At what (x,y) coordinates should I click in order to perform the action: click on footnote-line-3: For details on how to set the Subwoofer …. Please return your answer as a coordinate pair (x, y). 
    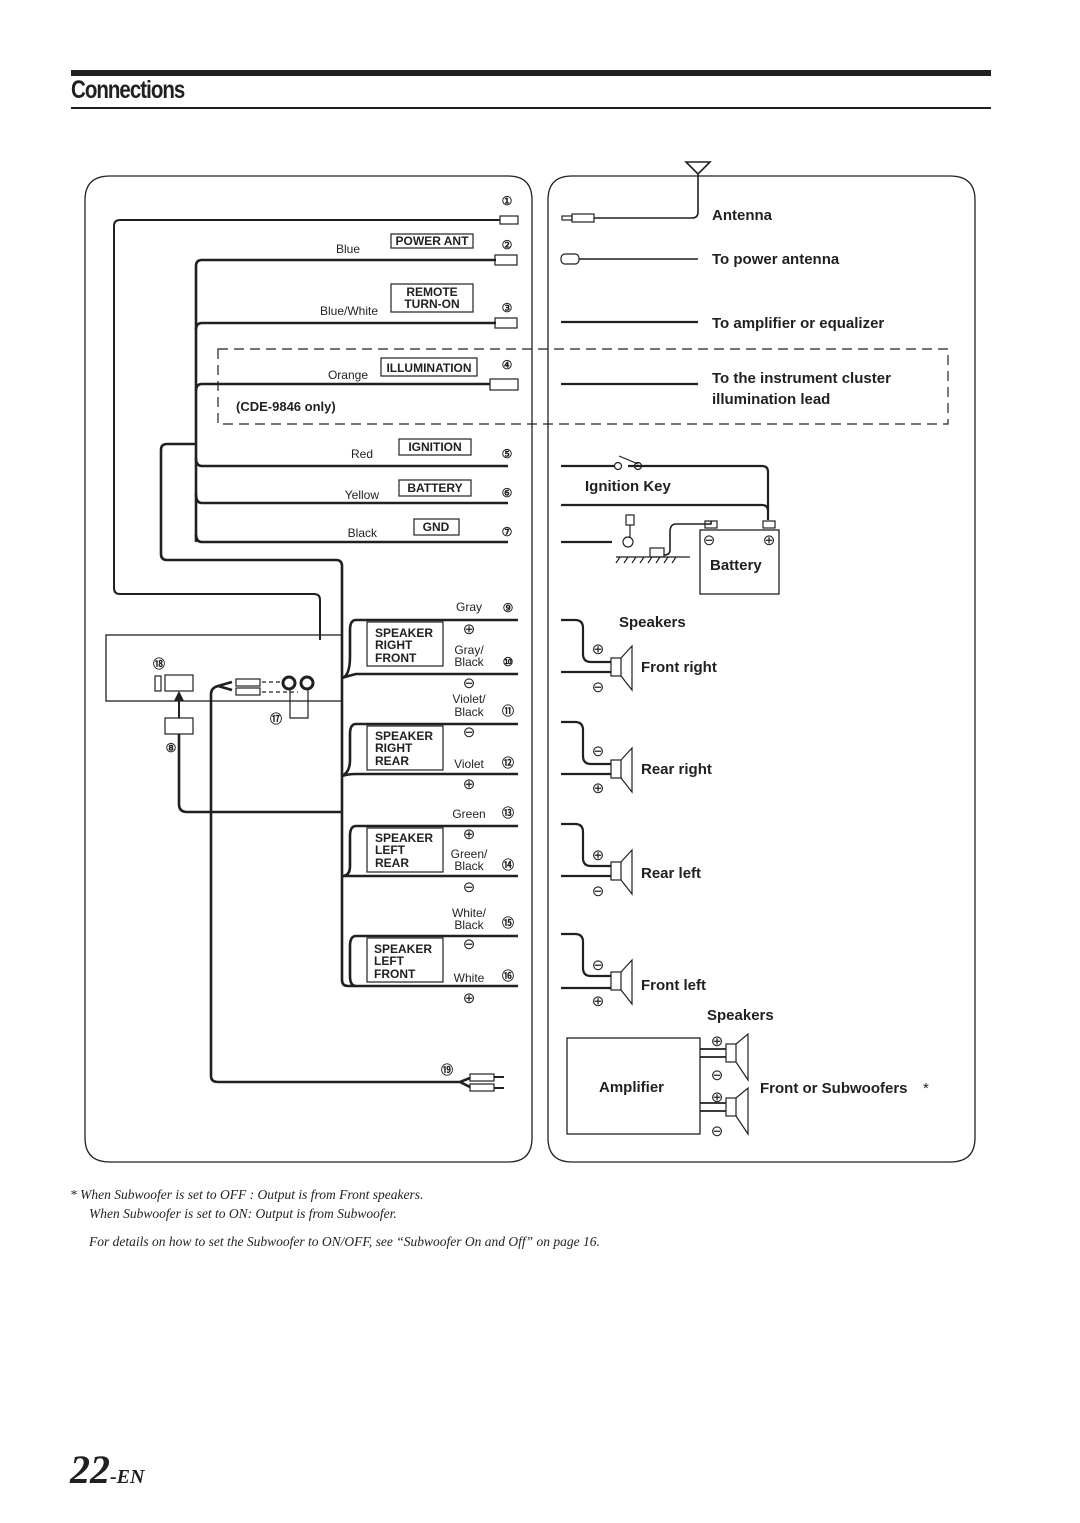
    Looking at the image, I should click on (344, 1241).